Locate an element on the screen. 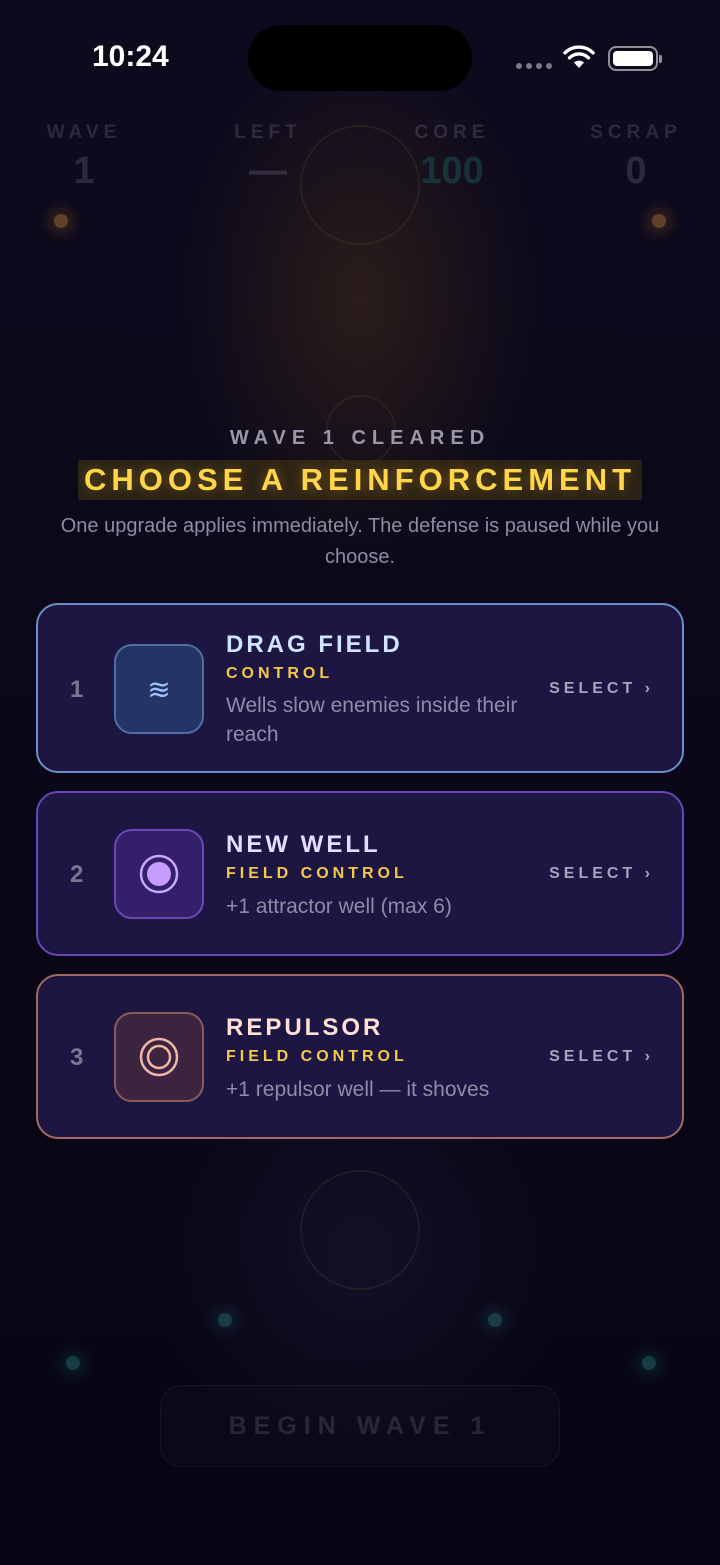  card-name: REPULSOR is located at coordinates (305, 1027).